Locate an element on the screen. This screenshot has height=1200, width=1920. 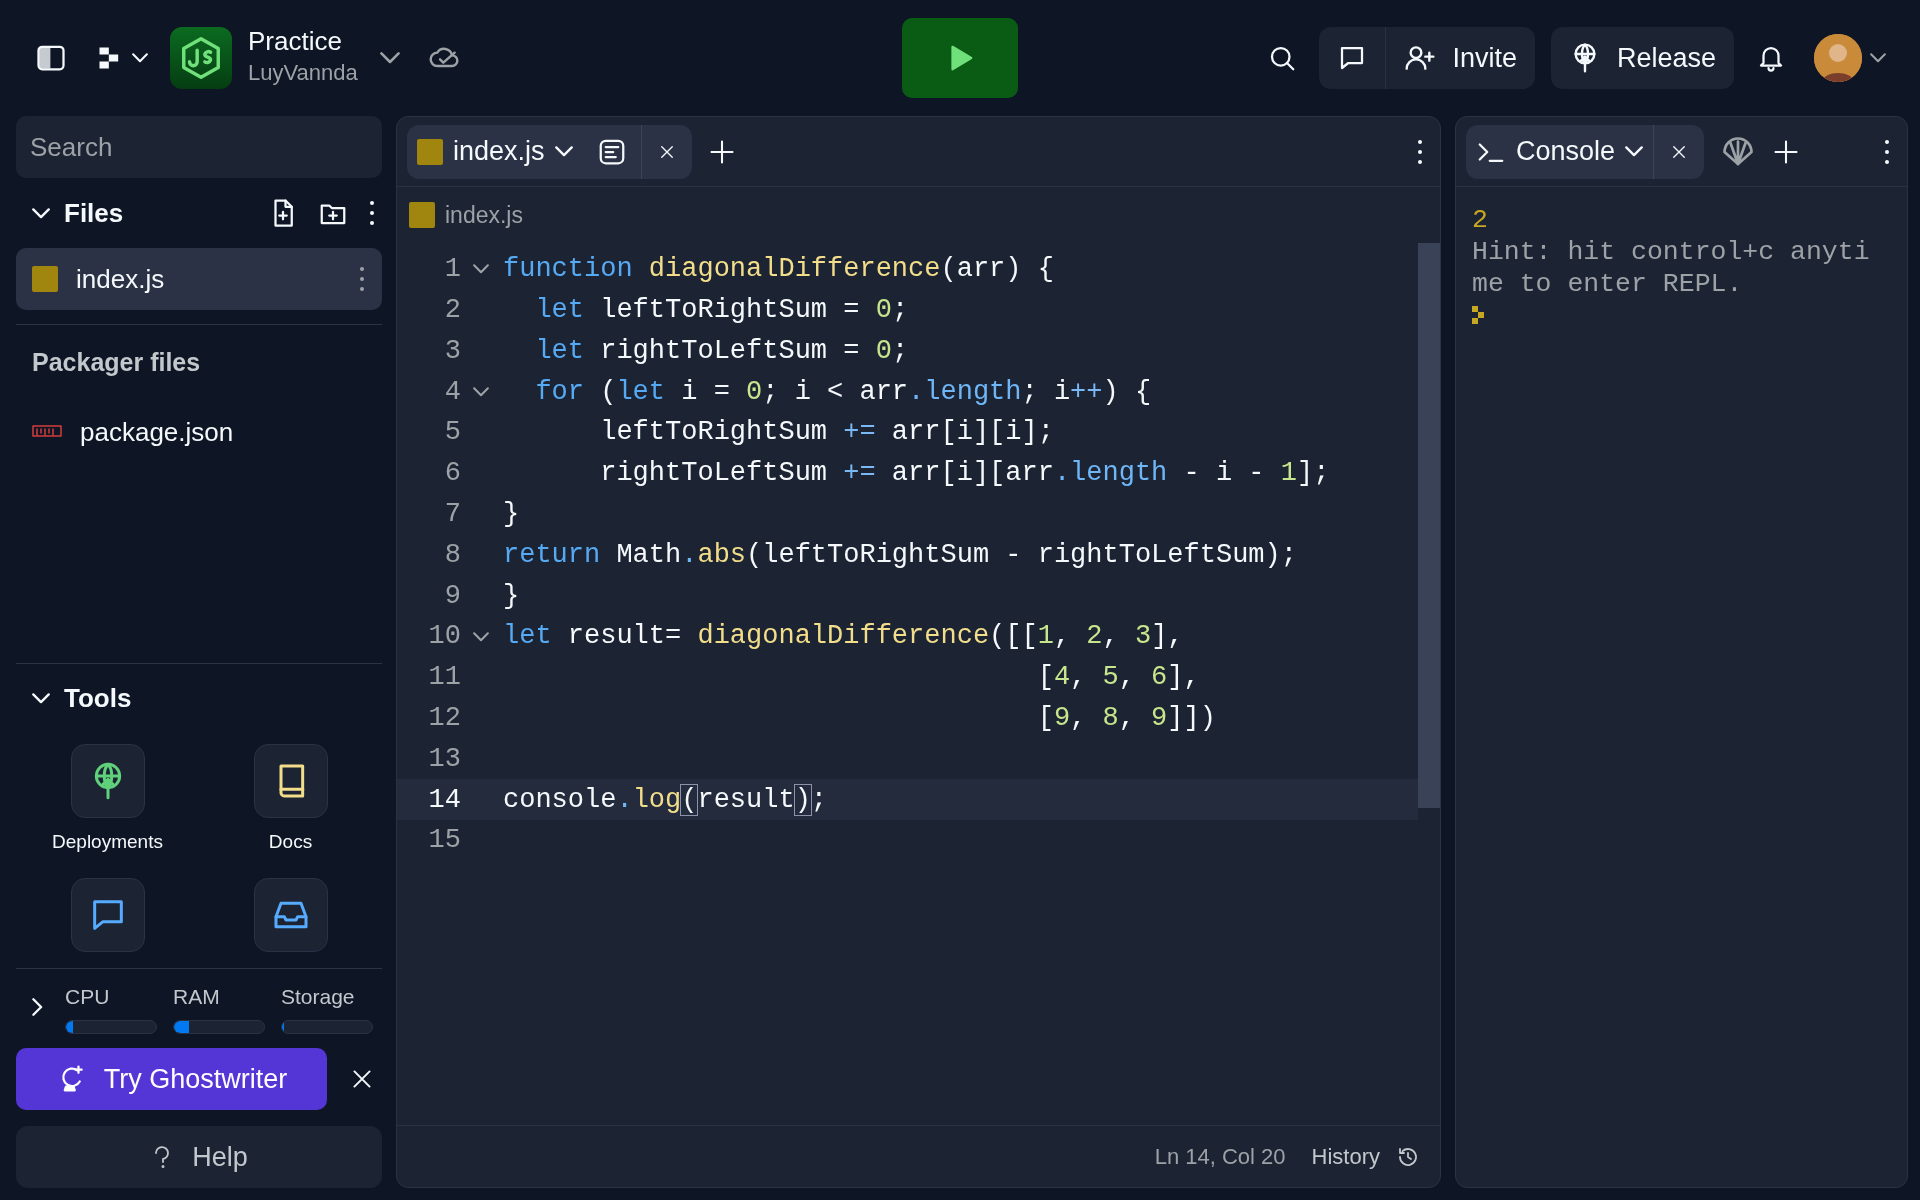
code-line: let result= diagonalDifference([[1, 2, 3], is located at coordinates (843, 637).